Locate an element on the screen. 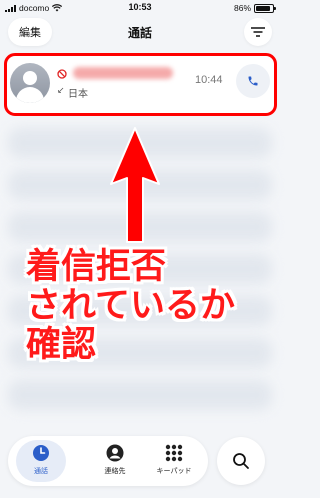 The image size is (320, 498). tab-label: キーパッド is located at coordinates (174, 471).